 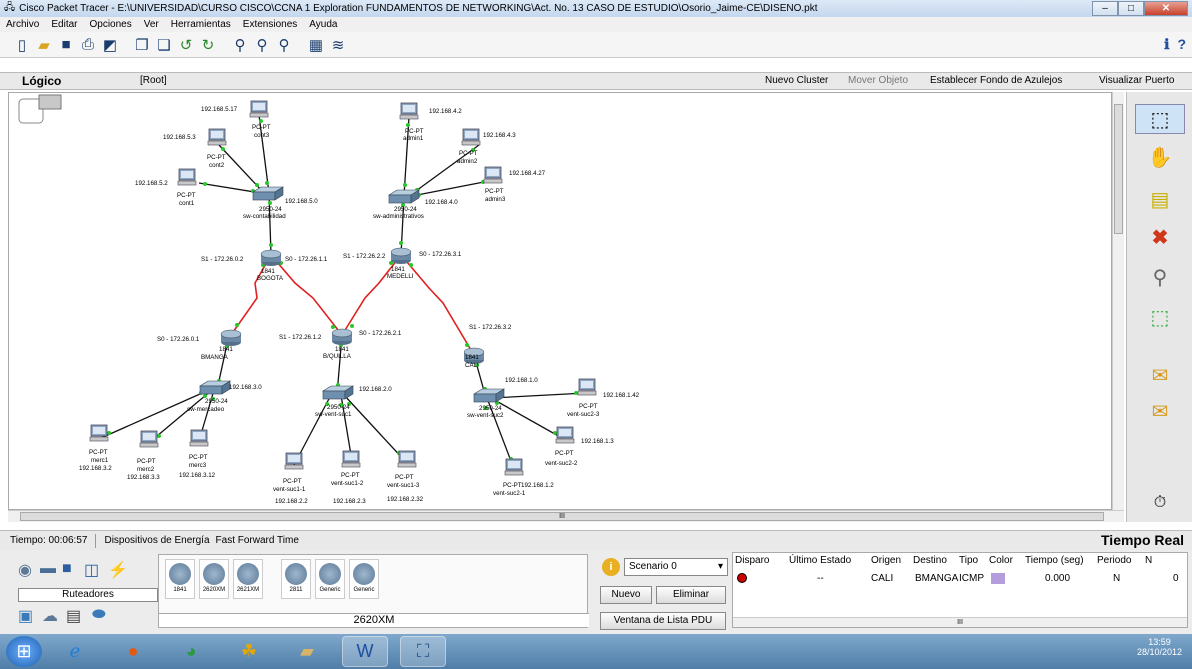 What do you see at coordinates (22, 24) in the screenshot?
I see `menu-archivo: Archivo` at bounding box center [22, 24].